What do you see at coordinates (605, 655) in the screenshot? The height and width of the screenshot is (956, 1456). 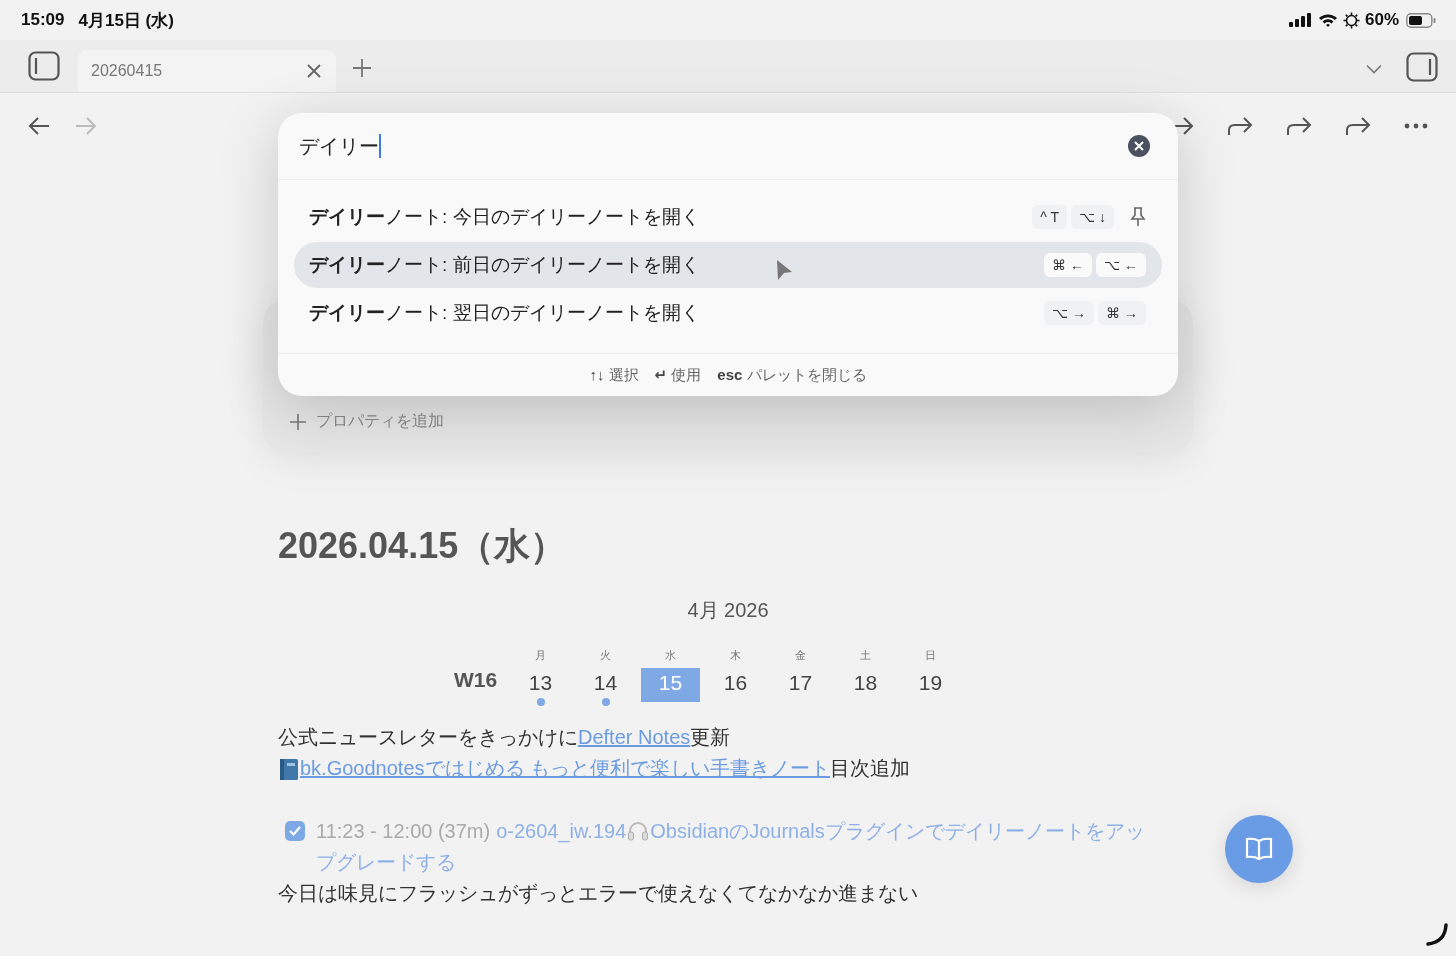 I see `weekday-label: 火` at bounding box center [605, 655].